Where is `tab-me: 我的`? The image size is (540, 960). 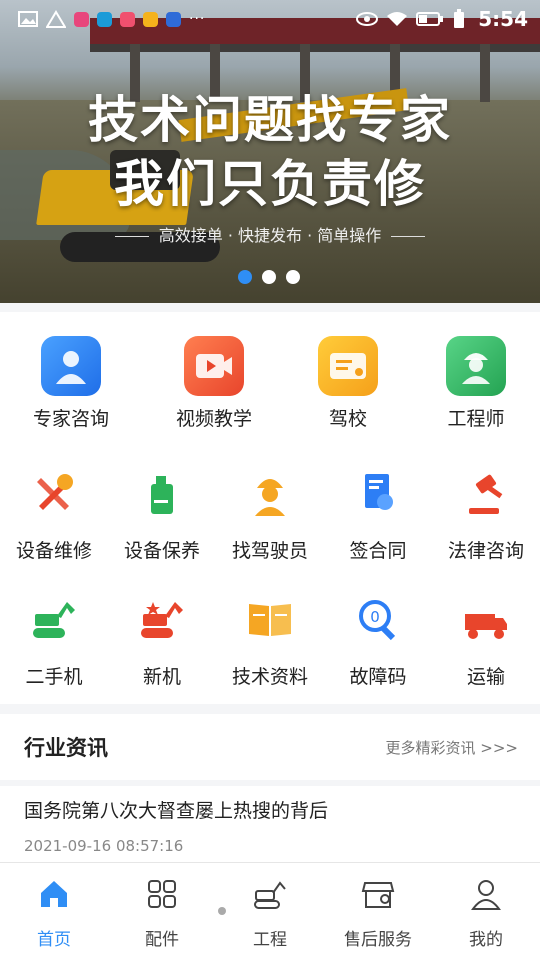 tab-me: 我的 is located at coordinates (486, 911).